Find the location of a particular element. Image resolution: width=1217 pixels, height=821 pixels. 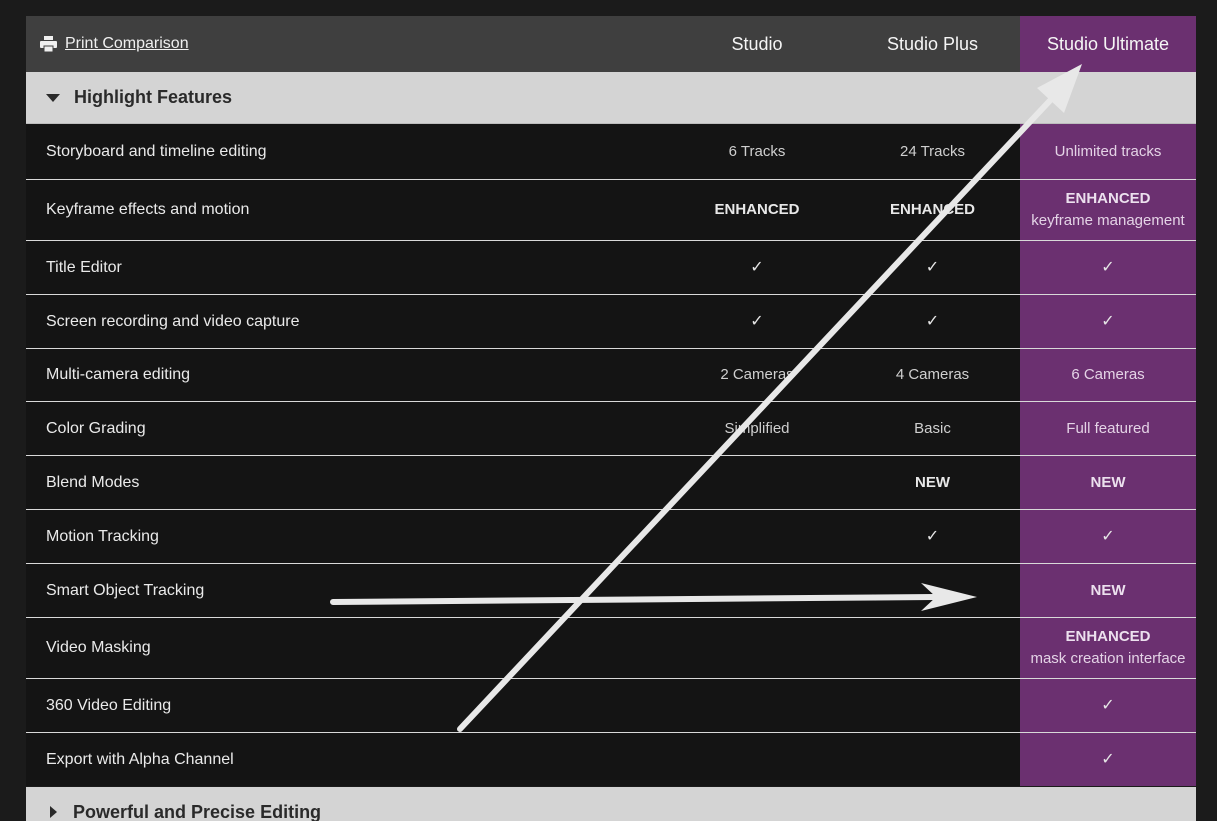

table-row: Title Editor ✓ ✓ ✓ is located at coordinates (611, 267).